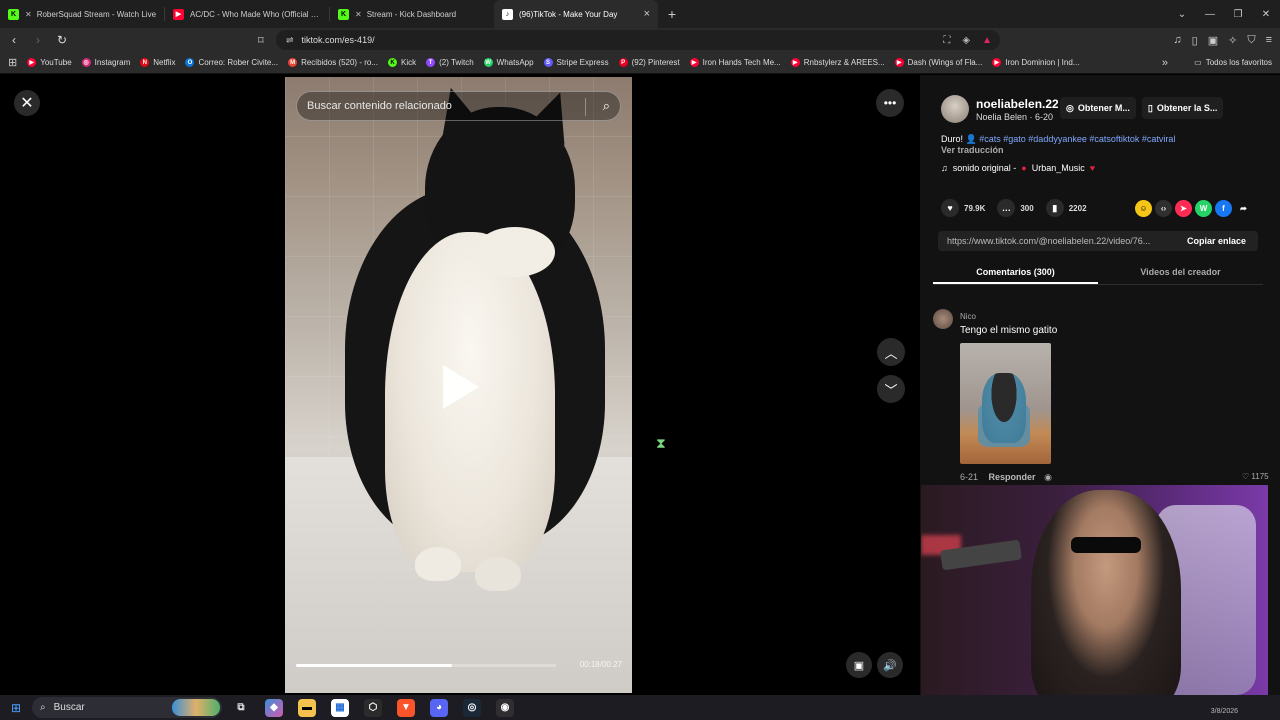 The width and height of the screenshot is (1280, 720). What do you see at coordinates (439, 707) in the screenshot?
I see `discord-icon: ◕` at bounding box center [439, 707].